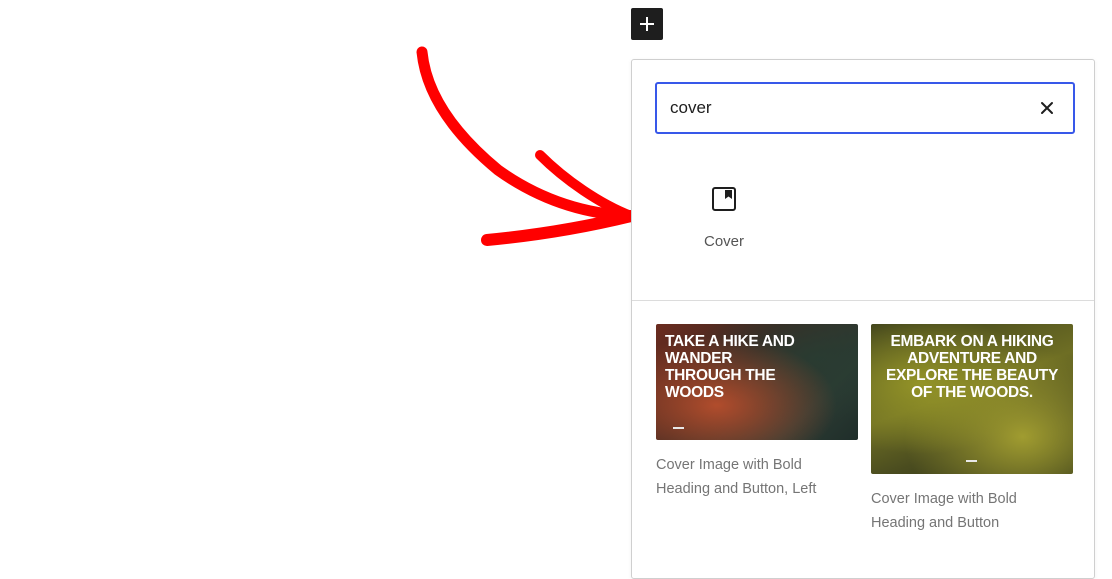 Image resolution: width=1112 pixels, height=579 pixels. I want to click on pattern-label: Cover Image with Bold Heading and Button, so click(944, 511).